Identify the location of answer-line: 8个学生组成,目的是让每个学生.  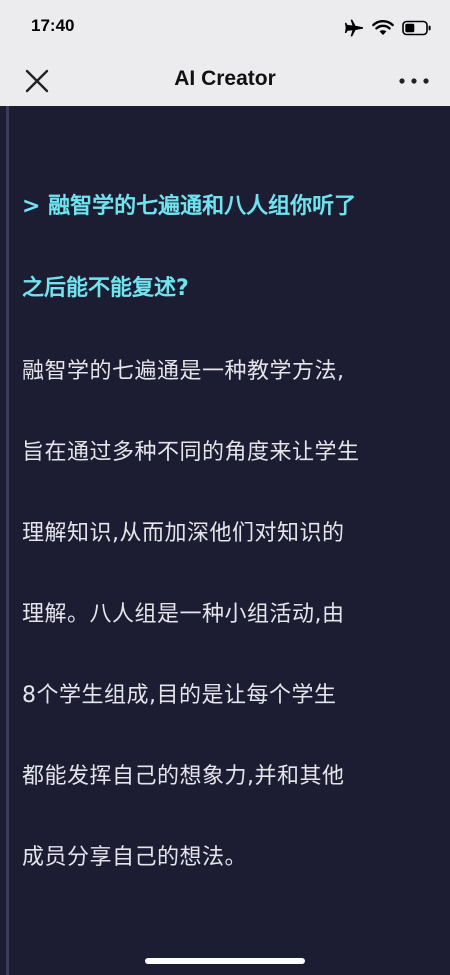
(179, 695).